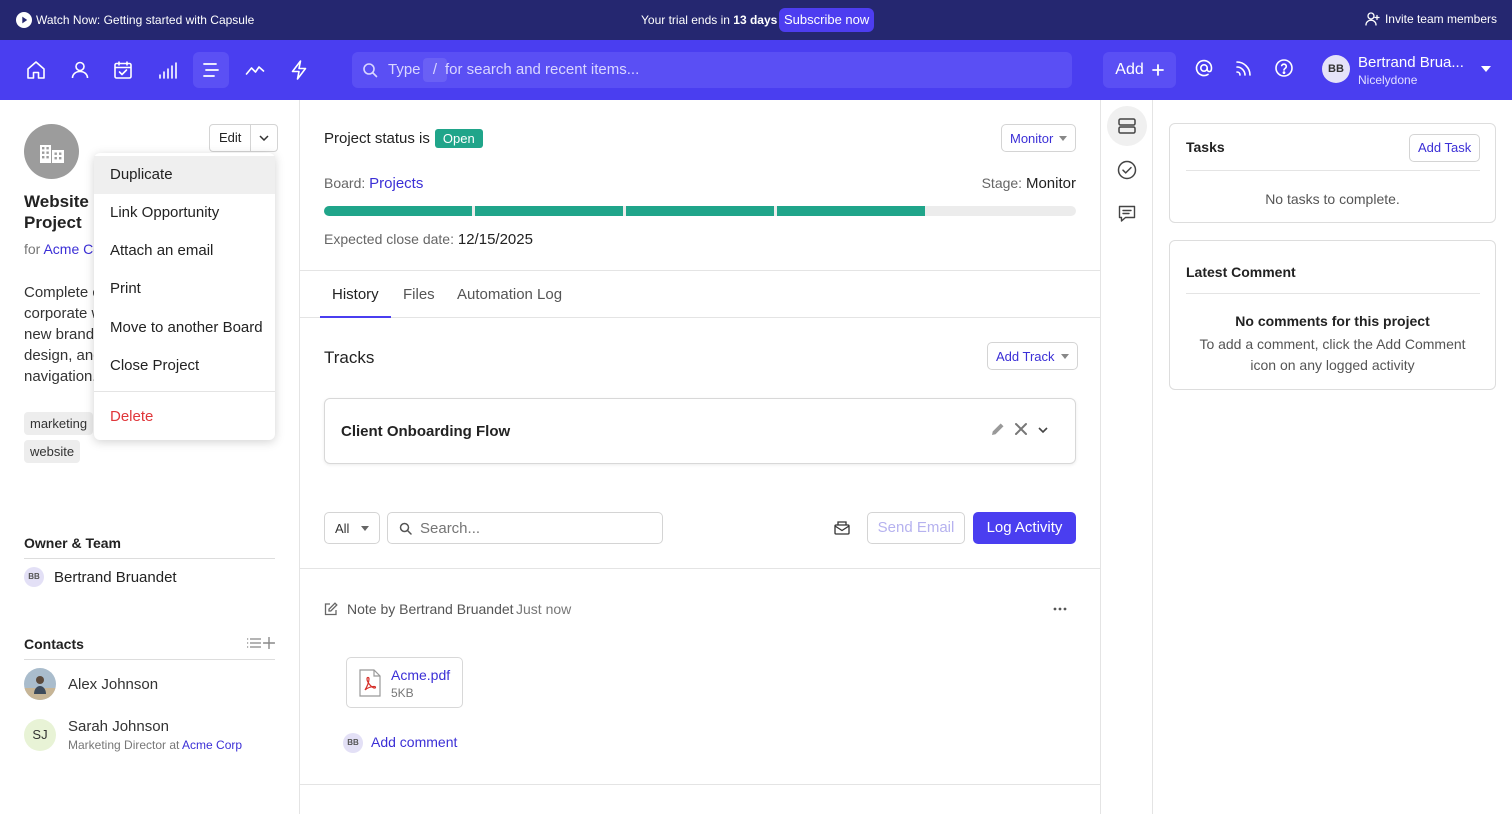  What do you see at coordinates (403, 138) in the screenshot?
I see `project-status: Project status is Open` at bounding box center [403, 138].